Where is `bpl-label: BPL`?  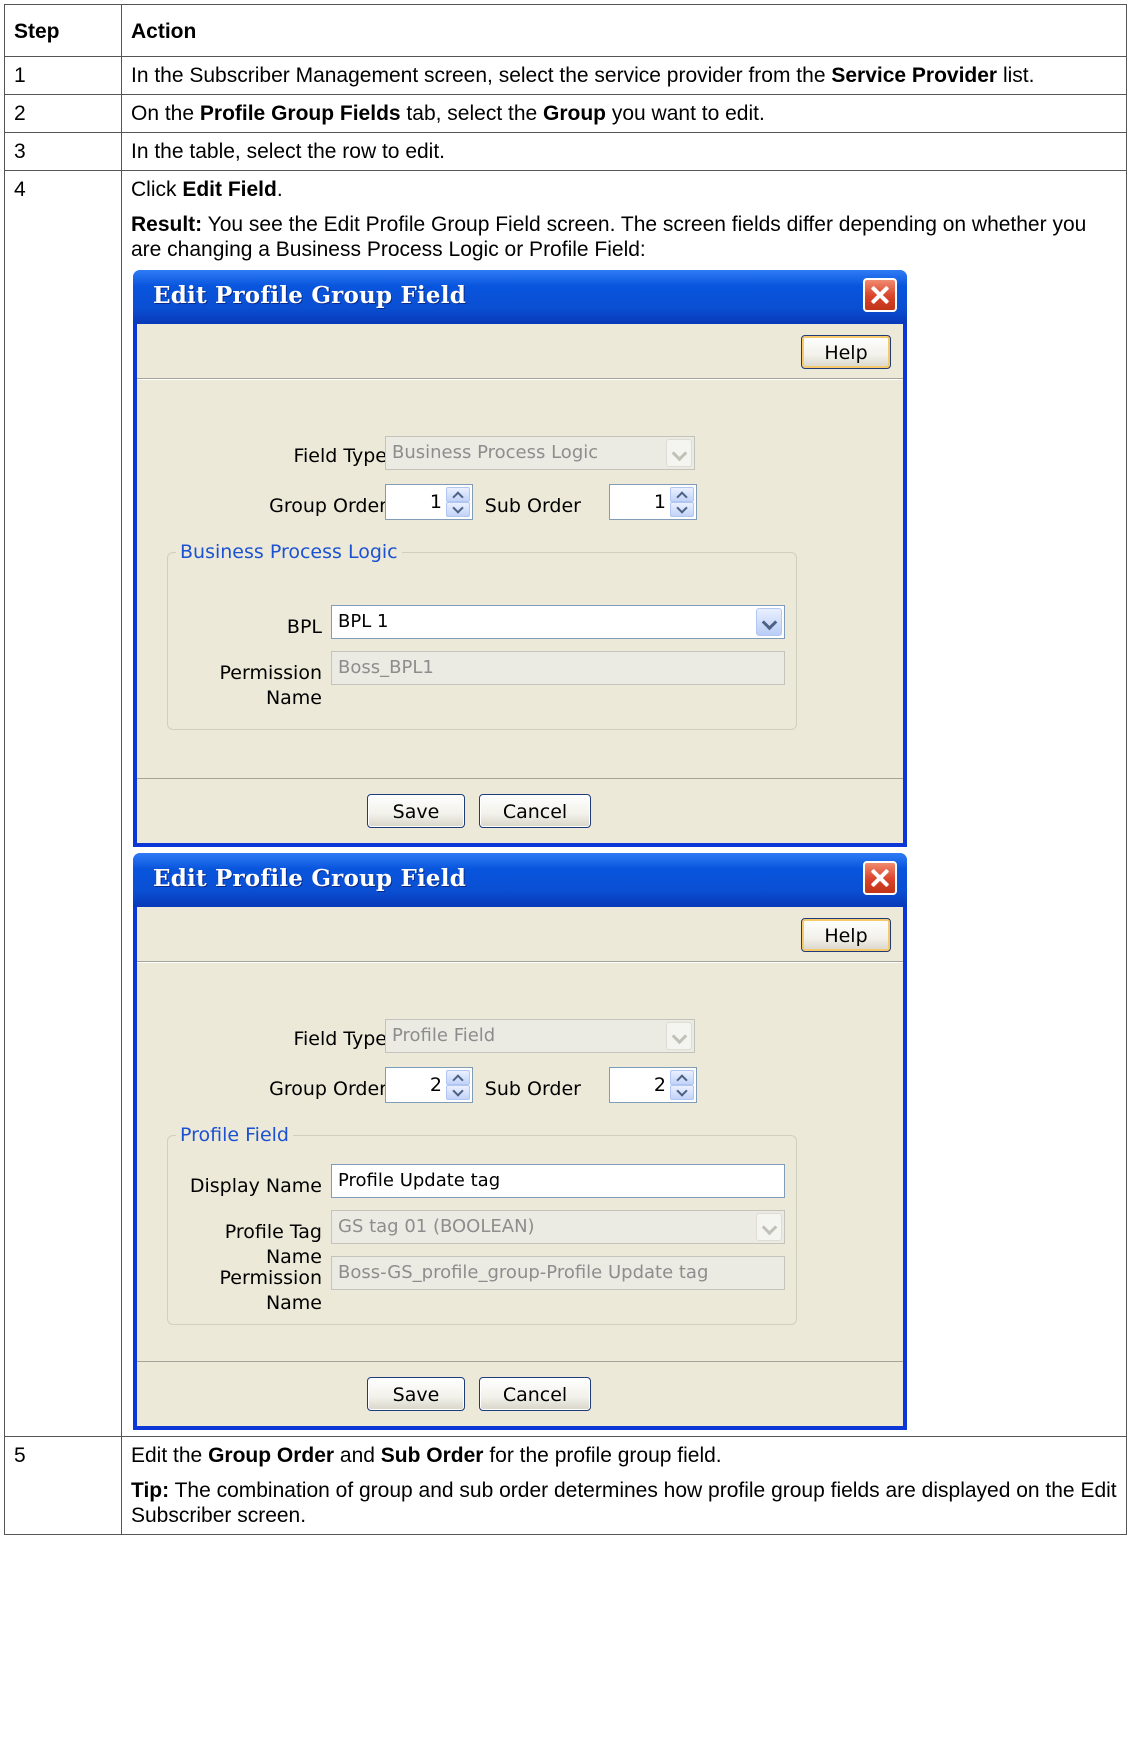
bpl-label: BPL is located at coordinates (304, 627).